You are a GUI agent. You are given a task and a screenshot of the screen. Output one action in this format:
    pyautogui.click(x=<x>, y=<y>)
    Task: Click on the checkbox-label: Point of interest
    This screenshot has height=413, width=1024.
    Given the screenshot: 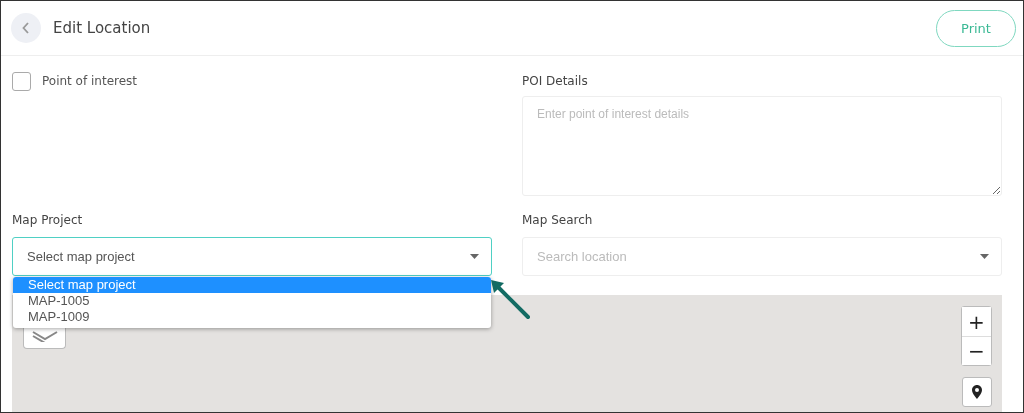 What is the action you would take?
    pyautogui.click(x=90, y=81)
    